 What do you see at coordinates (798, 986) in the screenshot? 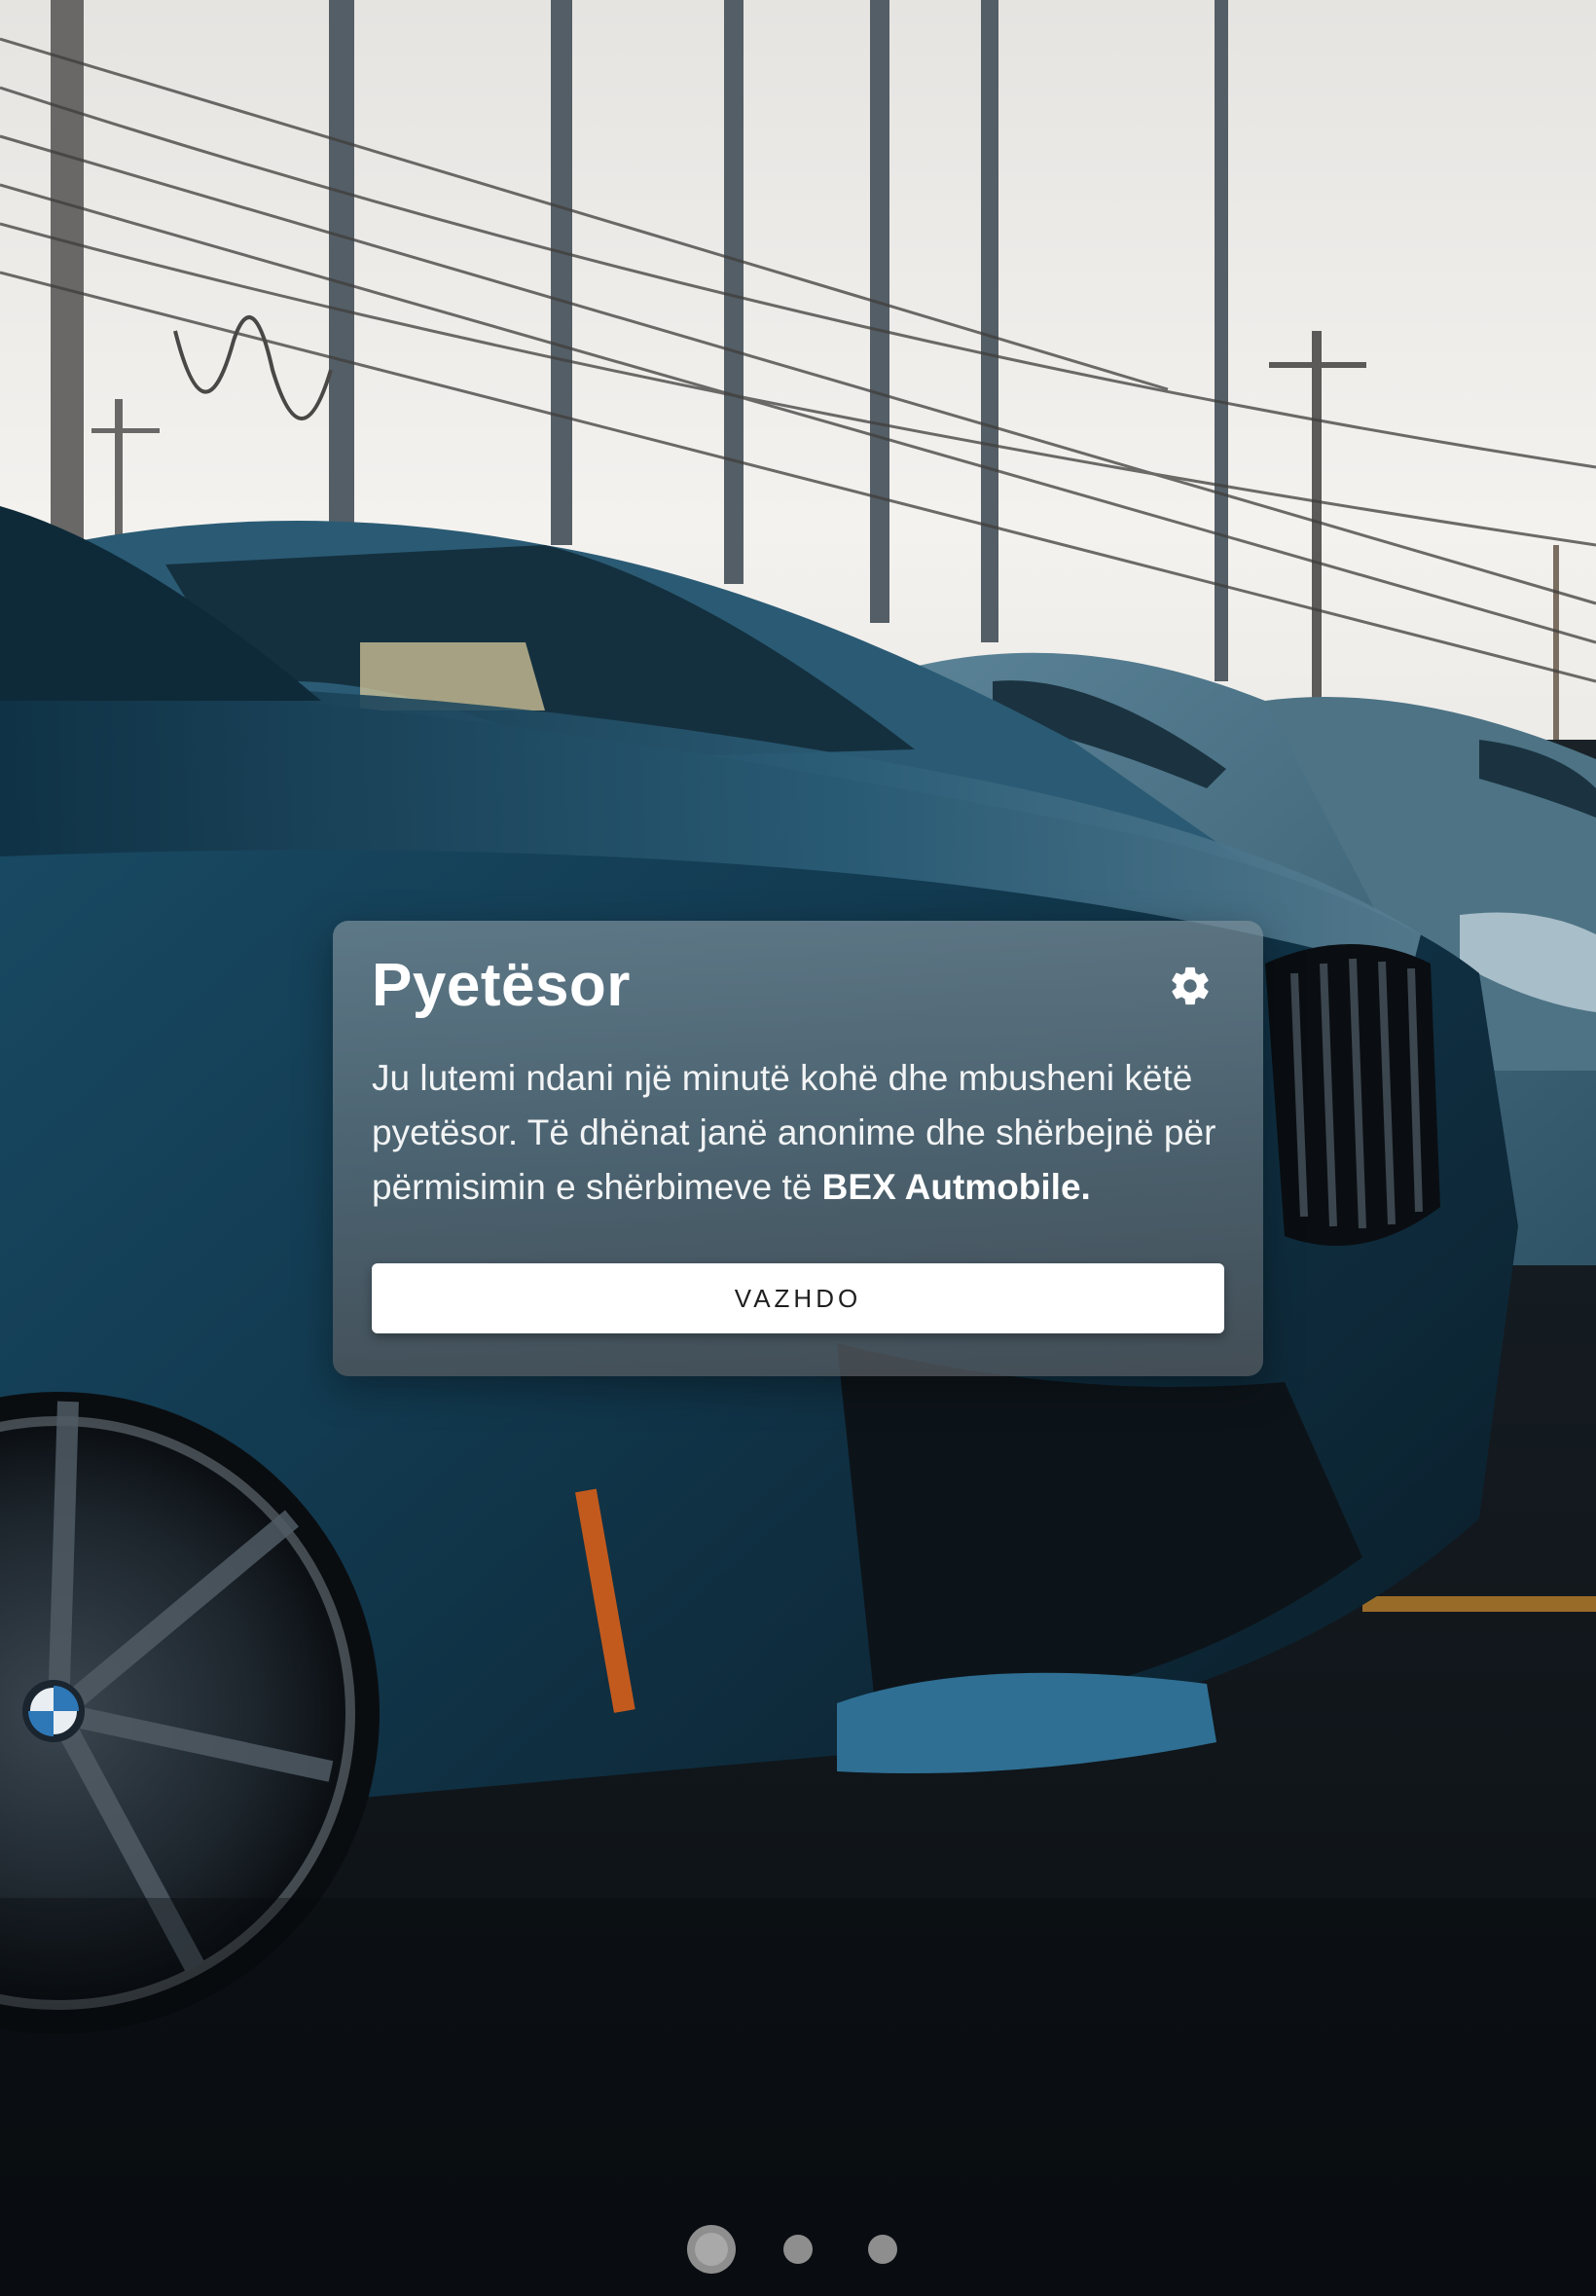
I see `card-header: Pyetësor` at bounding box center [798, 986].